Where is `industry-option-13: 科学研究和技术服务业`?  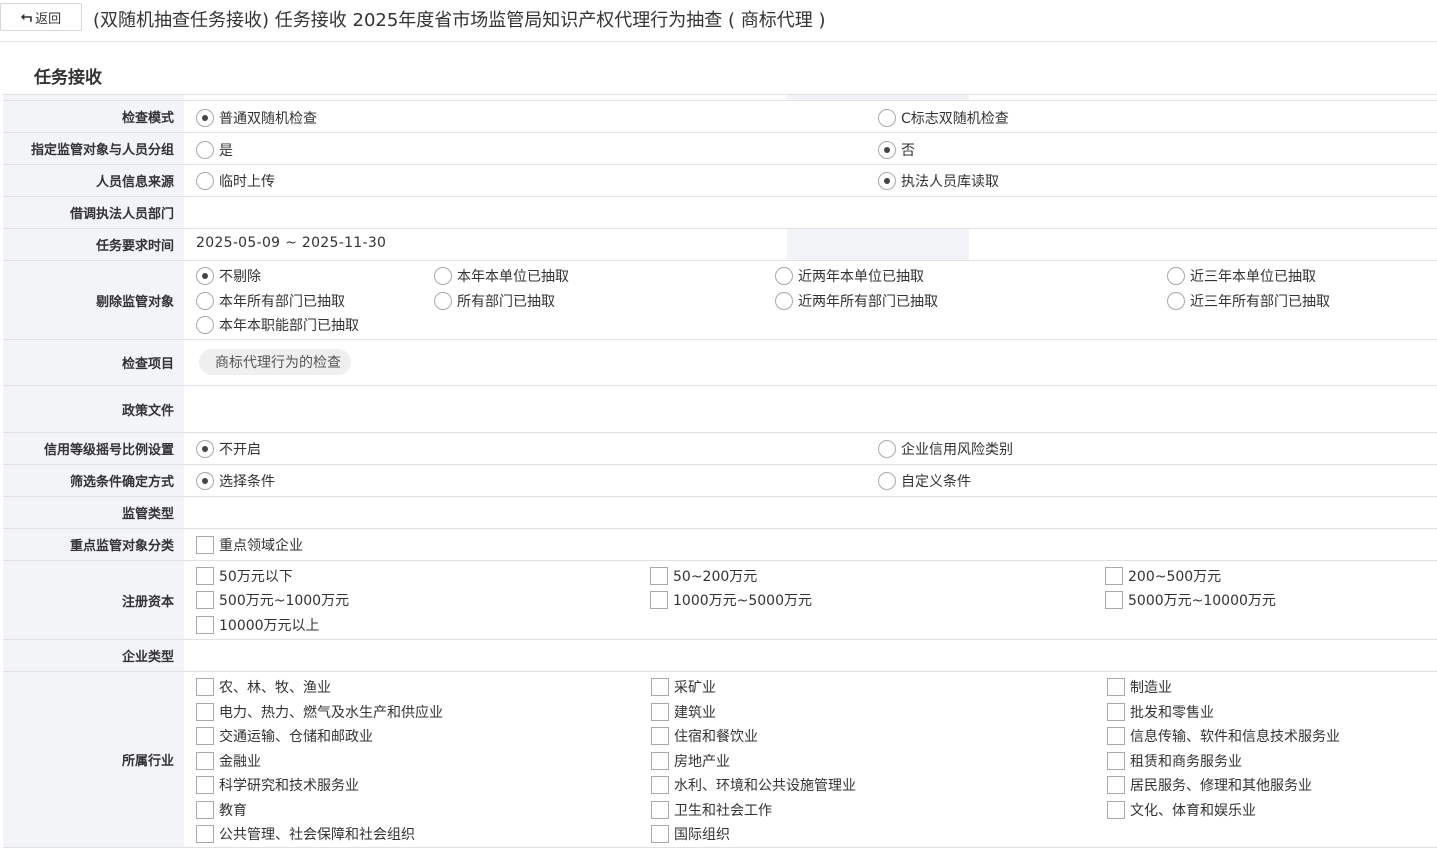
industry-option-13: 科学研究和技术服务业 is located at coordinates (277, 785).